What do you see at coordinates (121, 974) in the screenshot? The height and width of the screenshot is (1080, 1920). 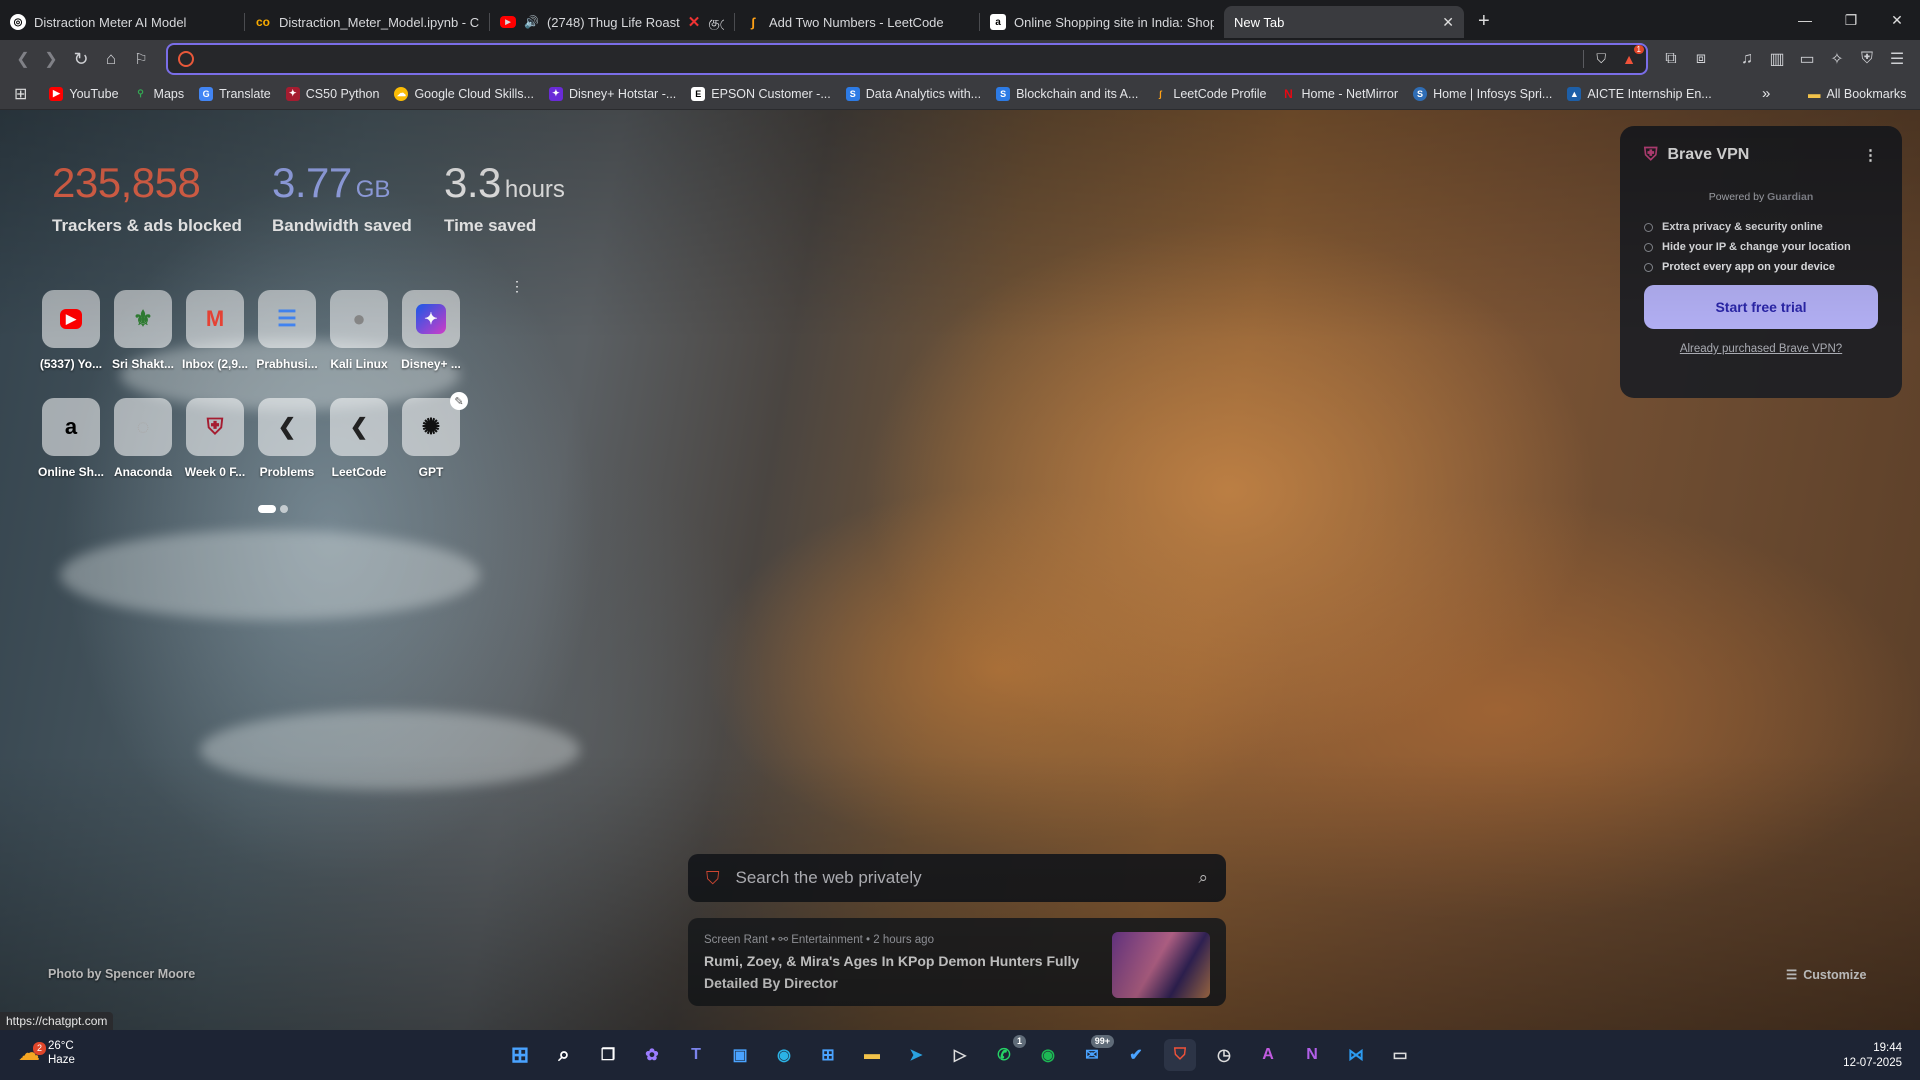 I see `photo-credit: Photo by Spencer Moore` at bounding box center [121, 974].